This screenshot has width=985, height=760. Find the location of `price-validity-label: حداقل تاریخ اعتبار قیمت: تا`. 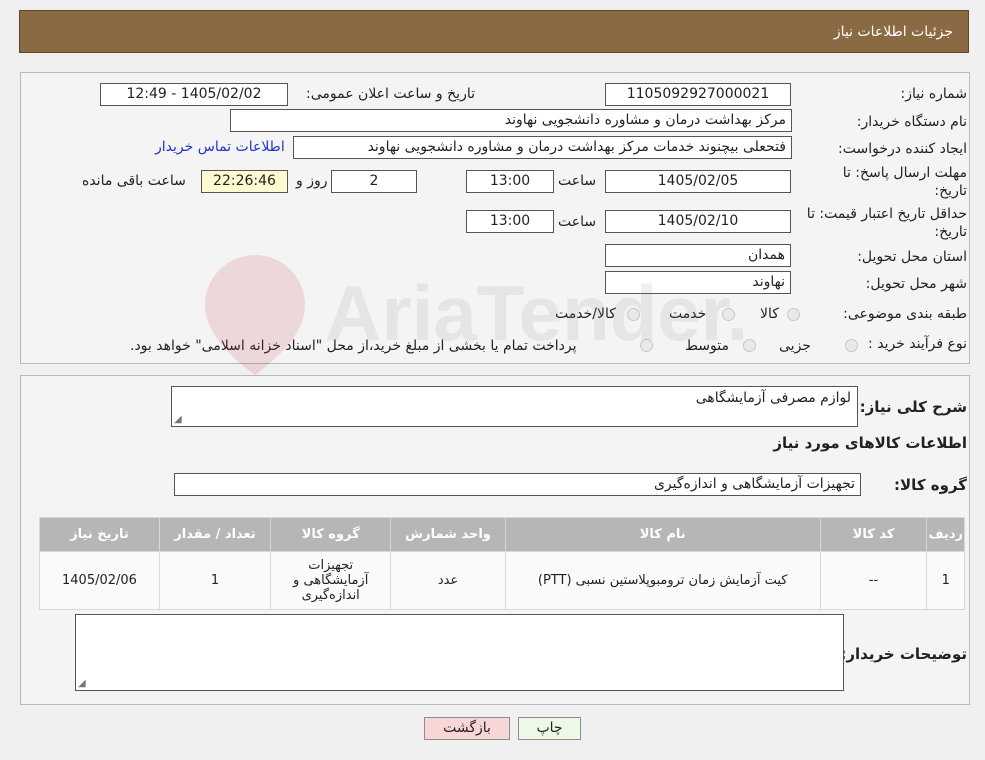

price-validity-label: حداقل تاریخ اعتبار قیمت: تا is located at coordinates (886, 214).